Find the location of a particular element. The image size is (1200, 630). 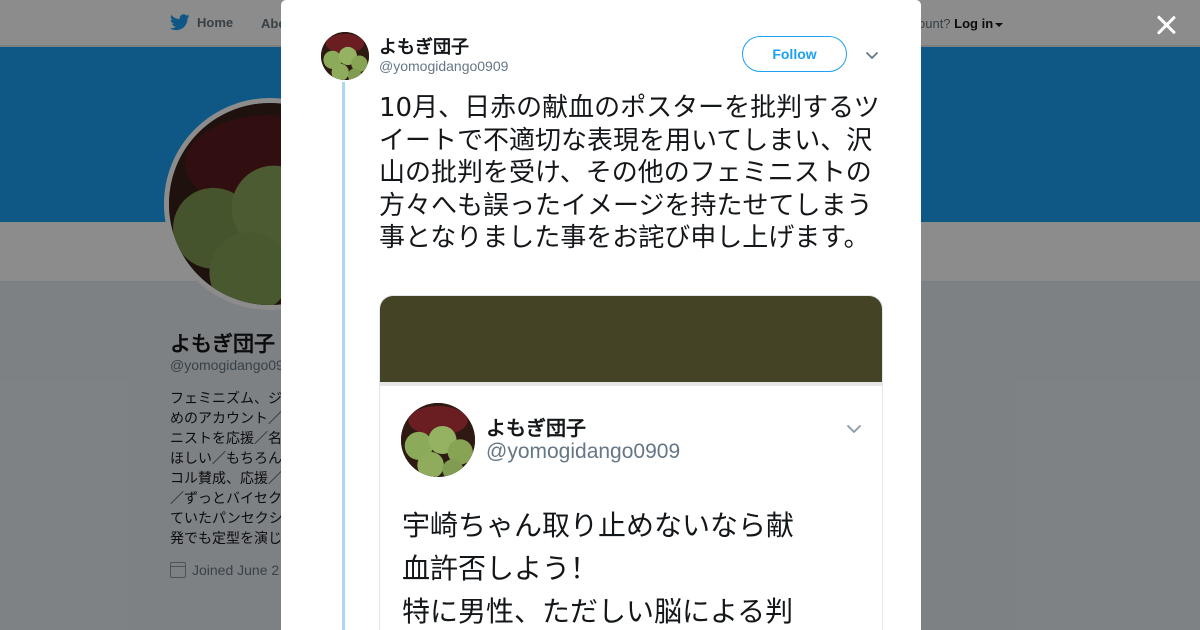

tweet-author-handle: @yomogidango0909 is located at coordinates (443, 66).